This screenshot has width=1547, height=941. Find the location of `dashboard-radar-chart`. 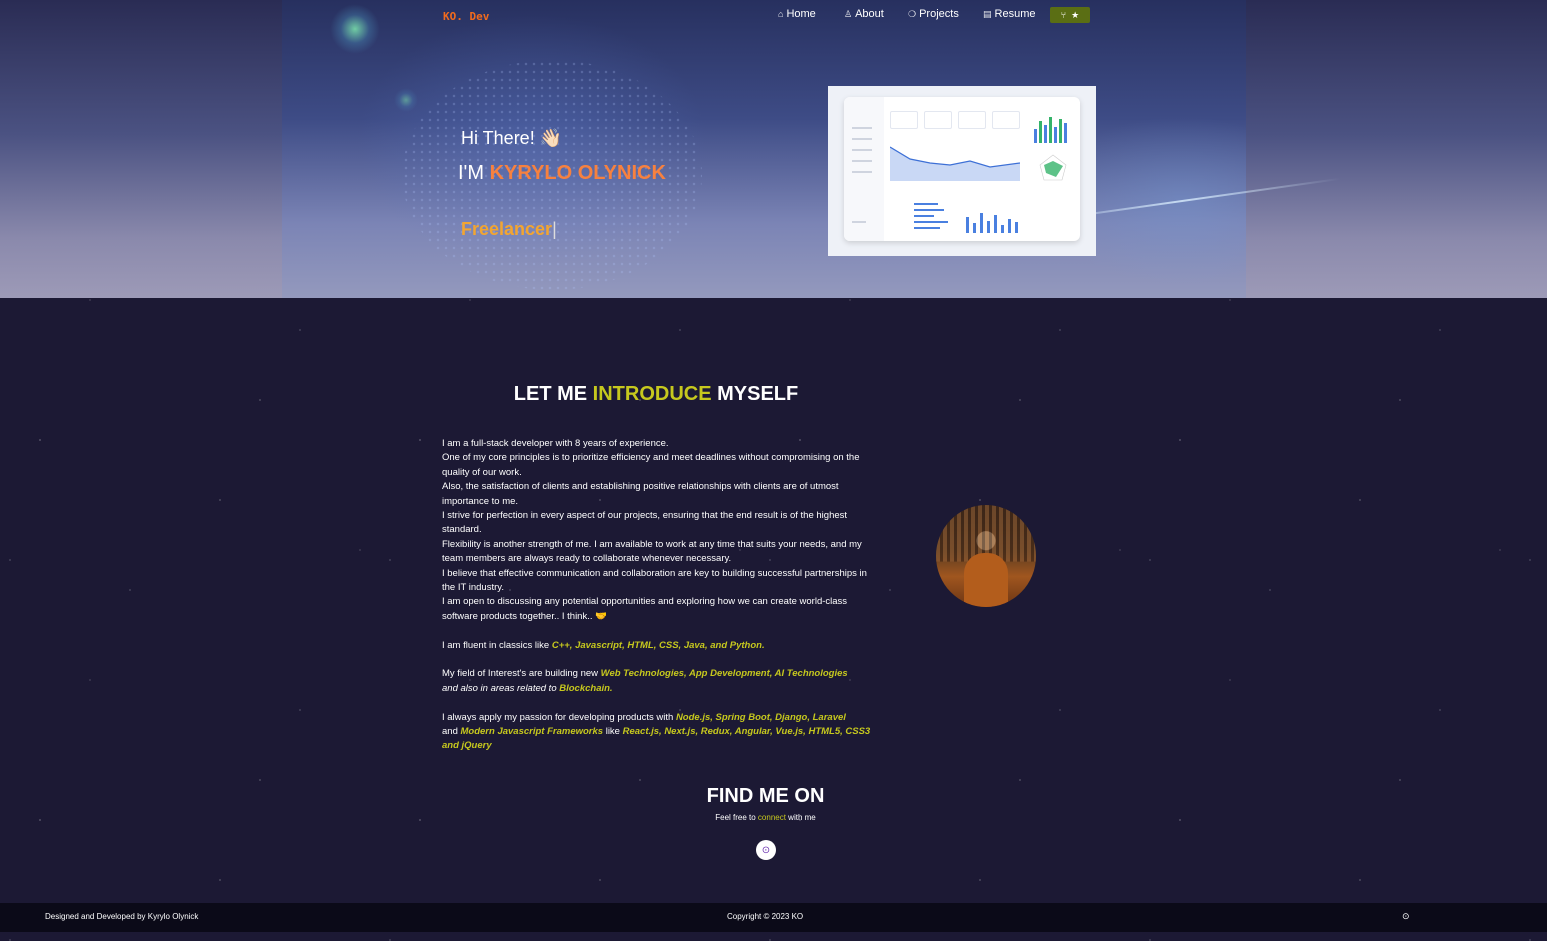

dashboard-radar-chart is located at coordinates (1053, 167).